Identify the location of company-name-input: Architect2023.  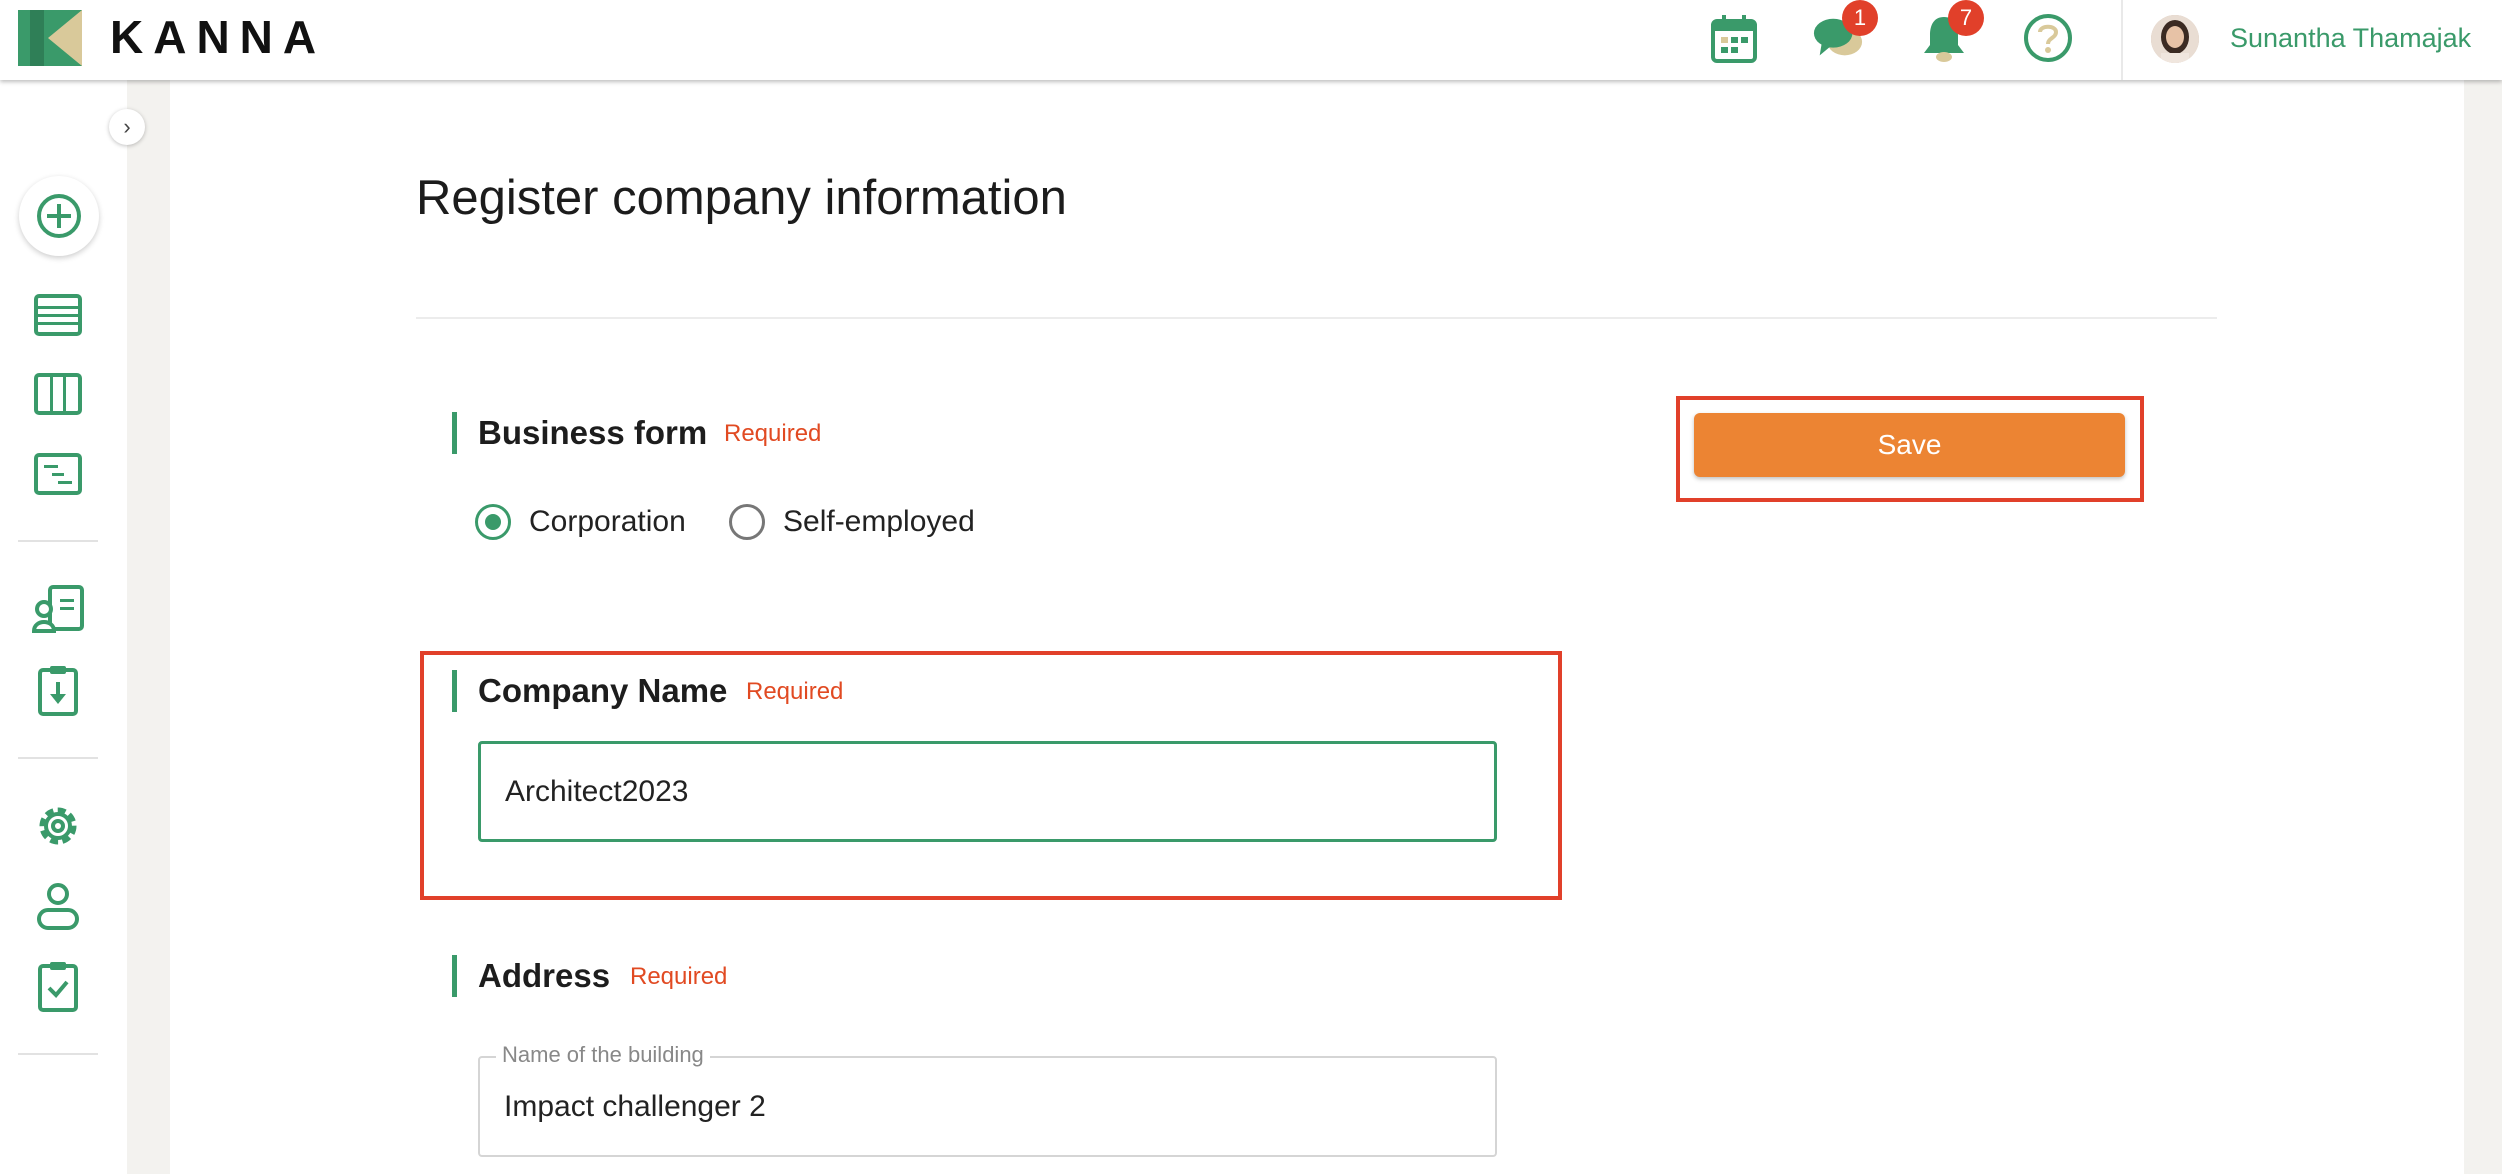
(987, 791).